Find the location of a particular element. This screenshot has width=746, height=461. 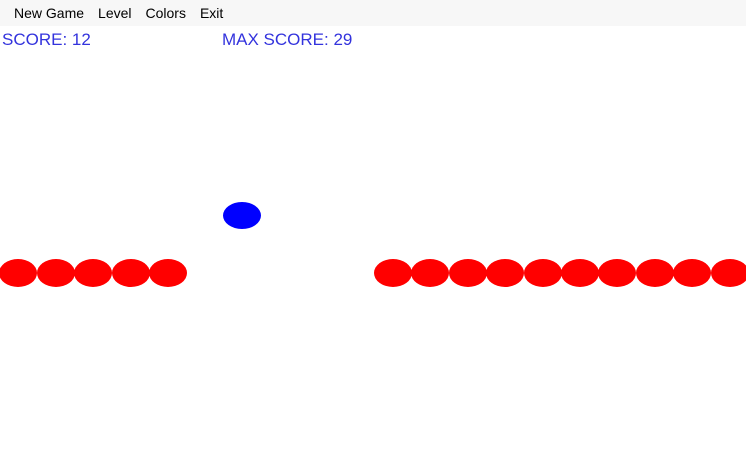

menu-bar: New Game Level Colors Exit is located at coordinates (373, 13).